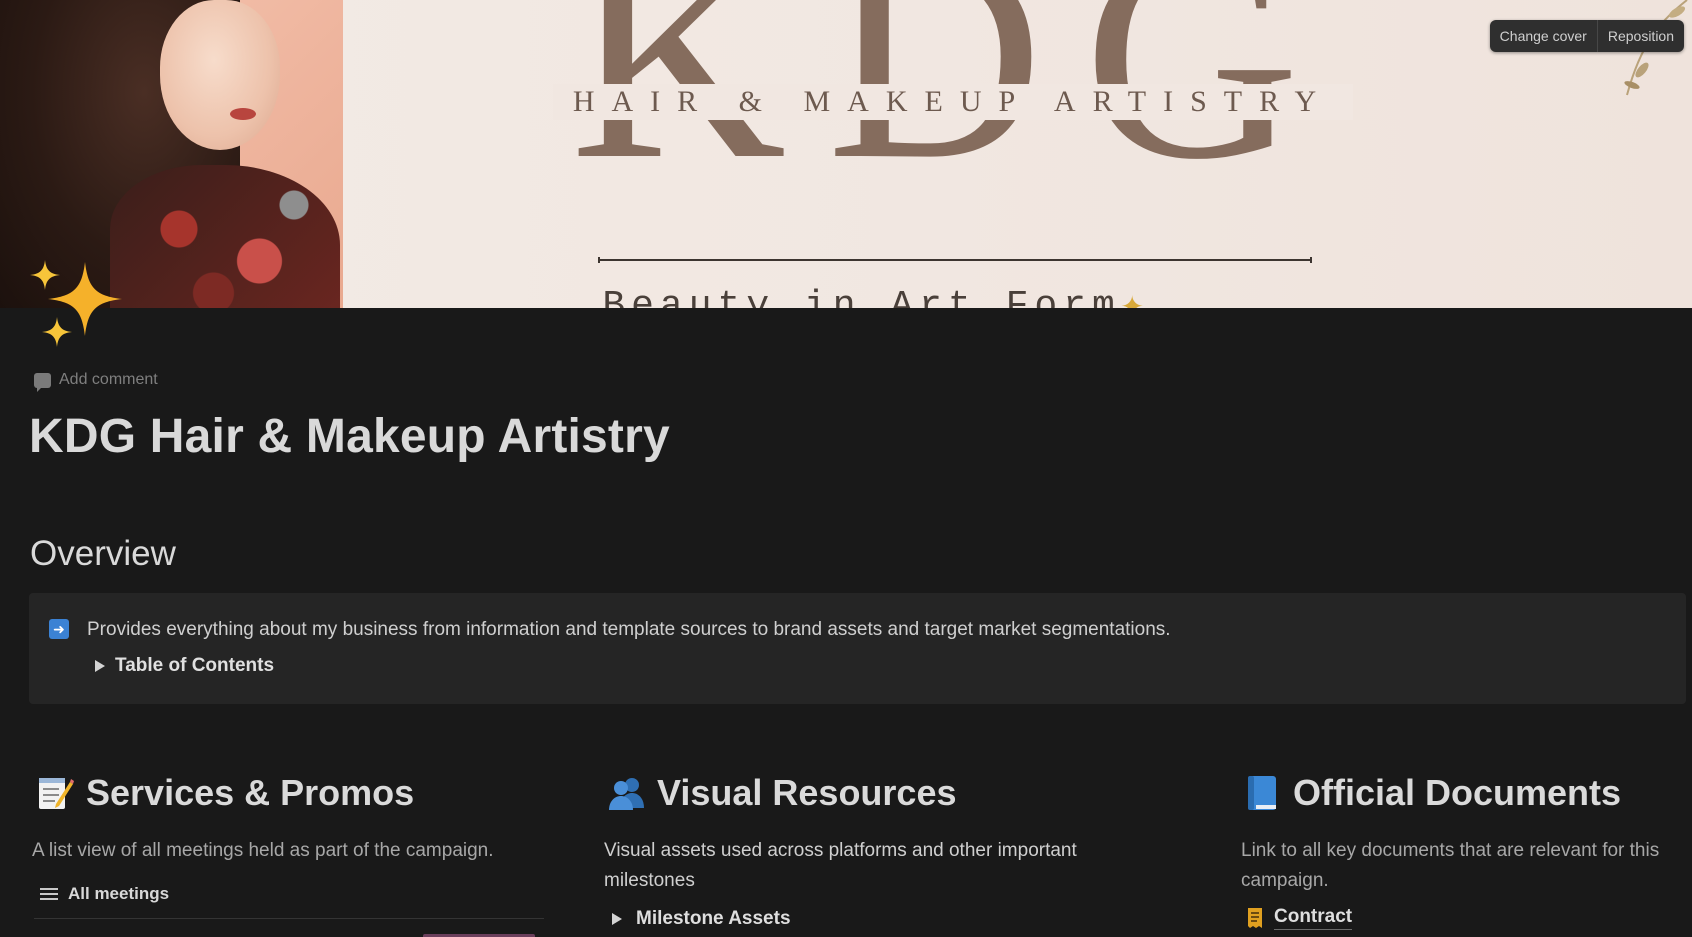  I want to click on cover-tagline: Beauty in Art Form✦, so click(846, 294).